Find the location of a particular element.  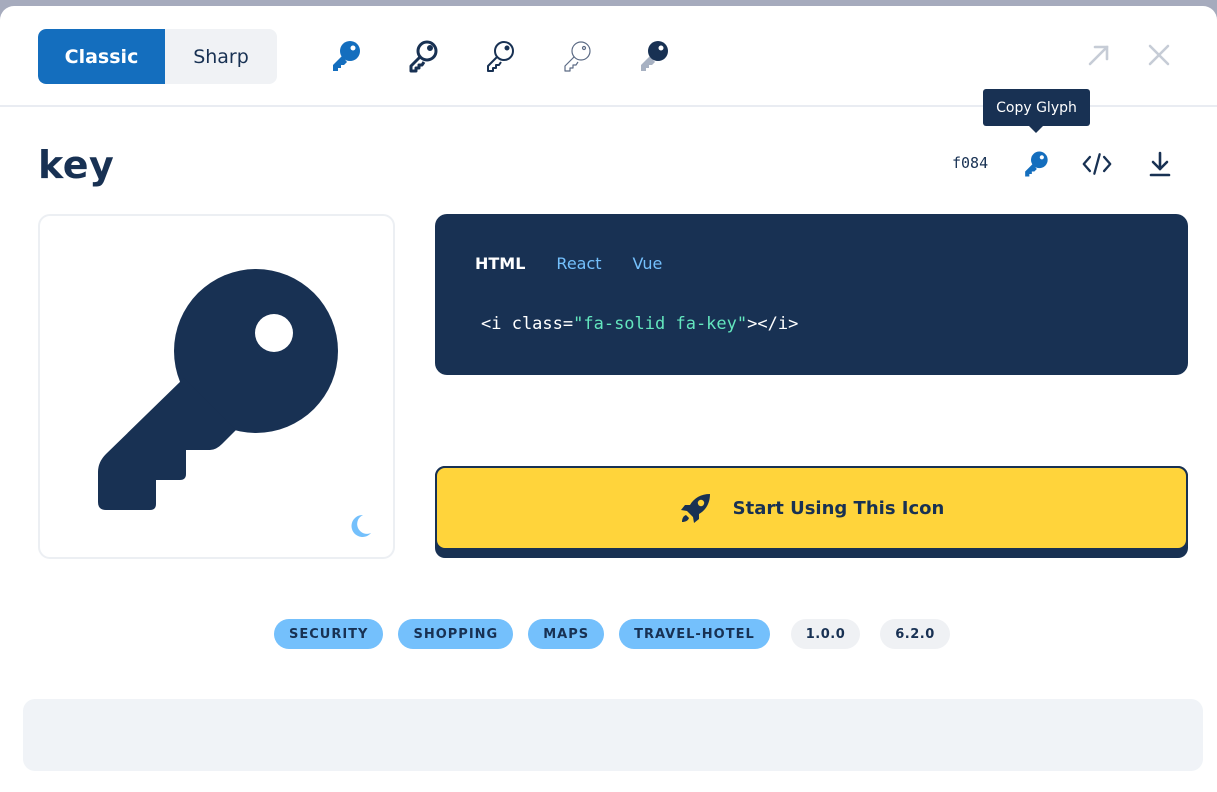

dark-mode-moon-icon is located at coordinates (360, 528).